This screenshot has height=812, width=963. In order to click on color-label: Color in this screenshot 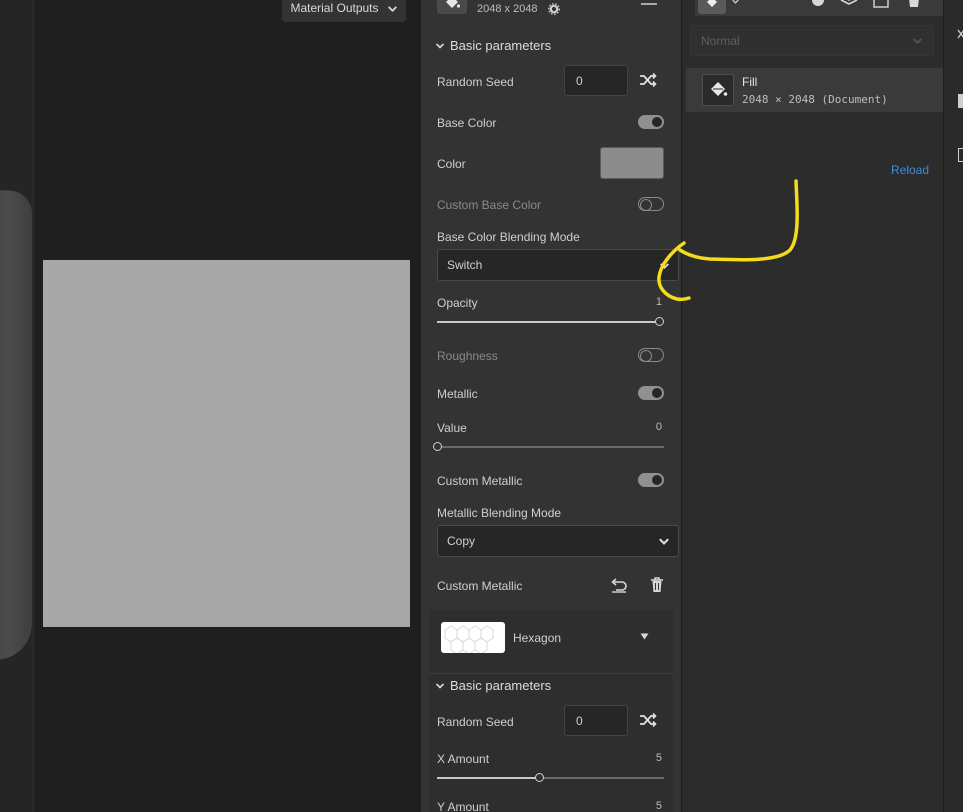, I will do `click(451, 164)`.